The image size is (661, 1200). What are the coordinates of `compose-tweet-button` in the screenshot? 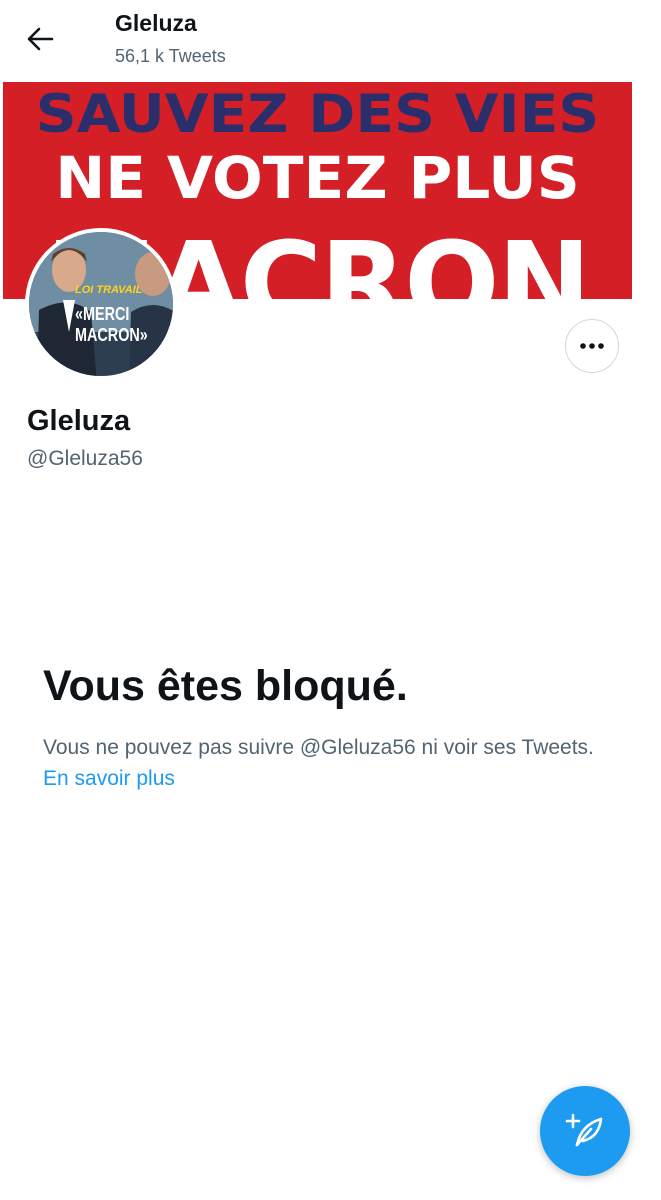 It's located at (585, 1131).